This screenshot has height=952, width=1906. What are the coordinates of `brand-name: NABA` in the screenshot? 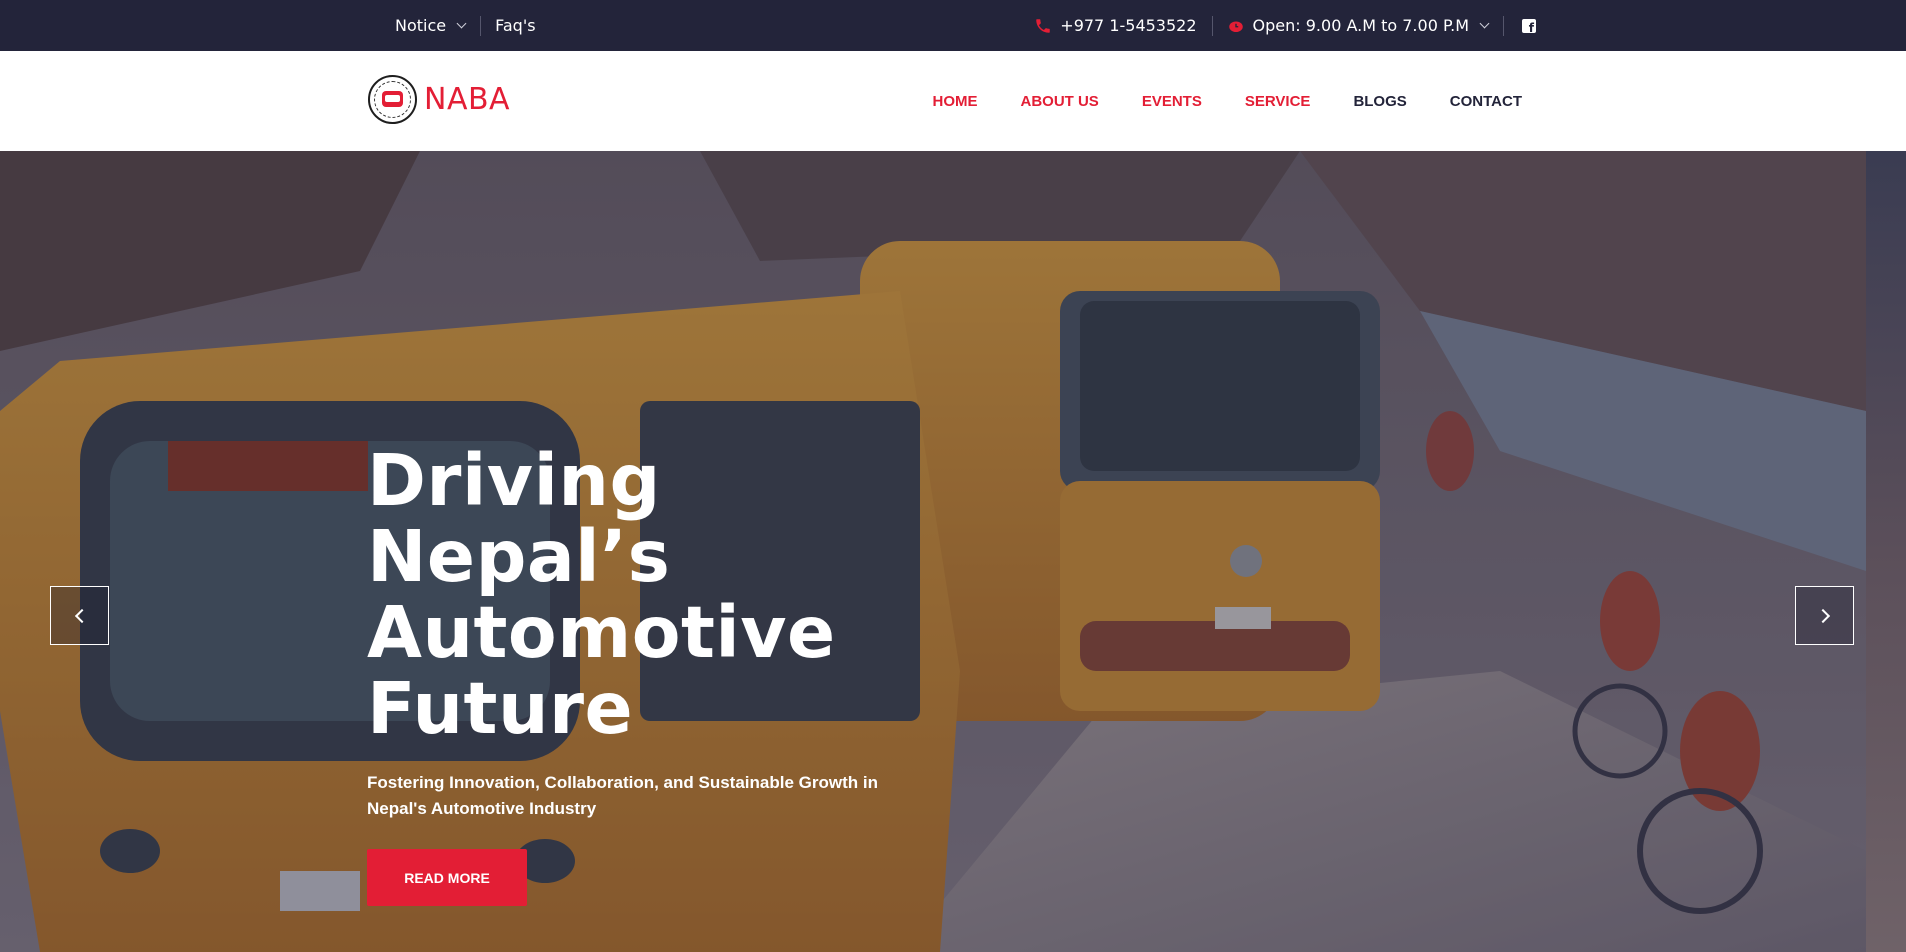 It's located at (467, 99).